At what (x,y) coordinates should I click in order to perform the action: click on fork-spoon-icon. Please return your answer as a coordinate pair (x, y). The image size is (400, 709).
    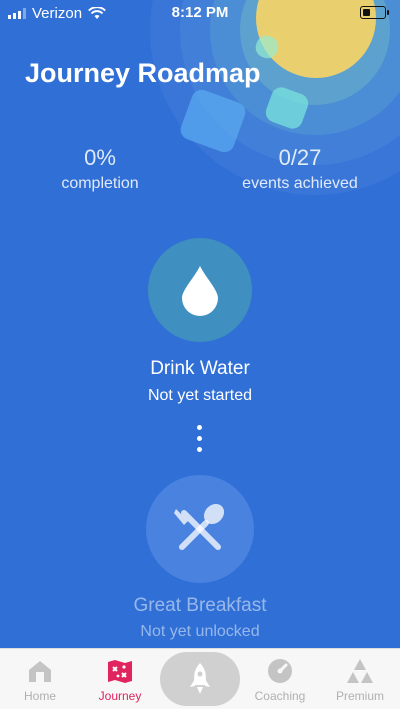
    Looking at the image, I should click on (199, 526).